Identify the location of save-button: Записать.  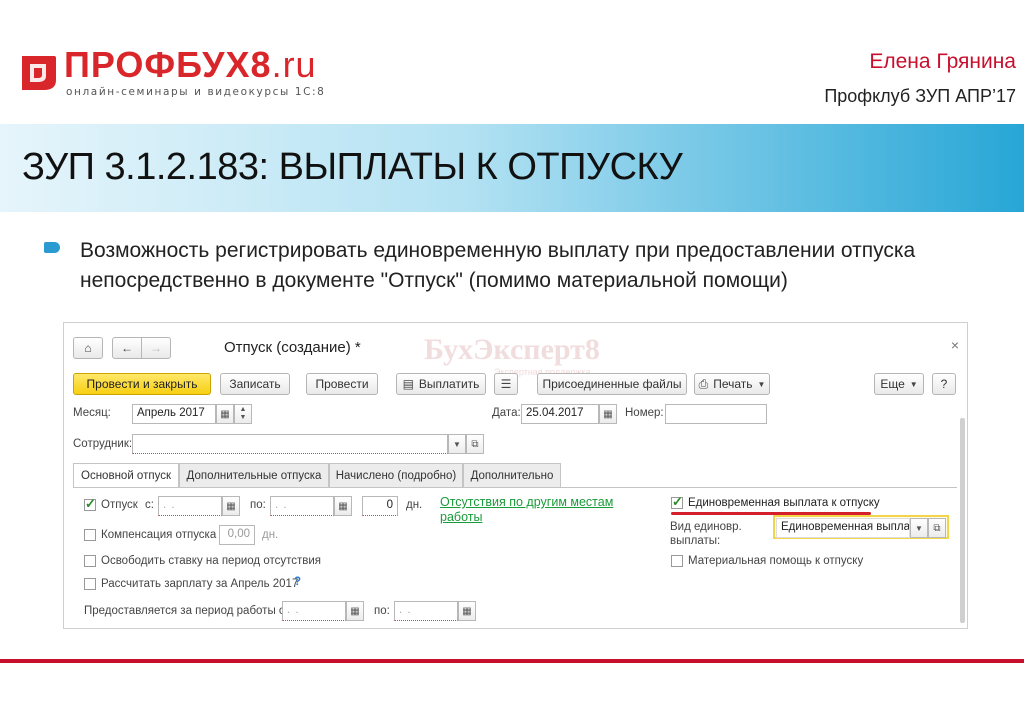
(255, 384).